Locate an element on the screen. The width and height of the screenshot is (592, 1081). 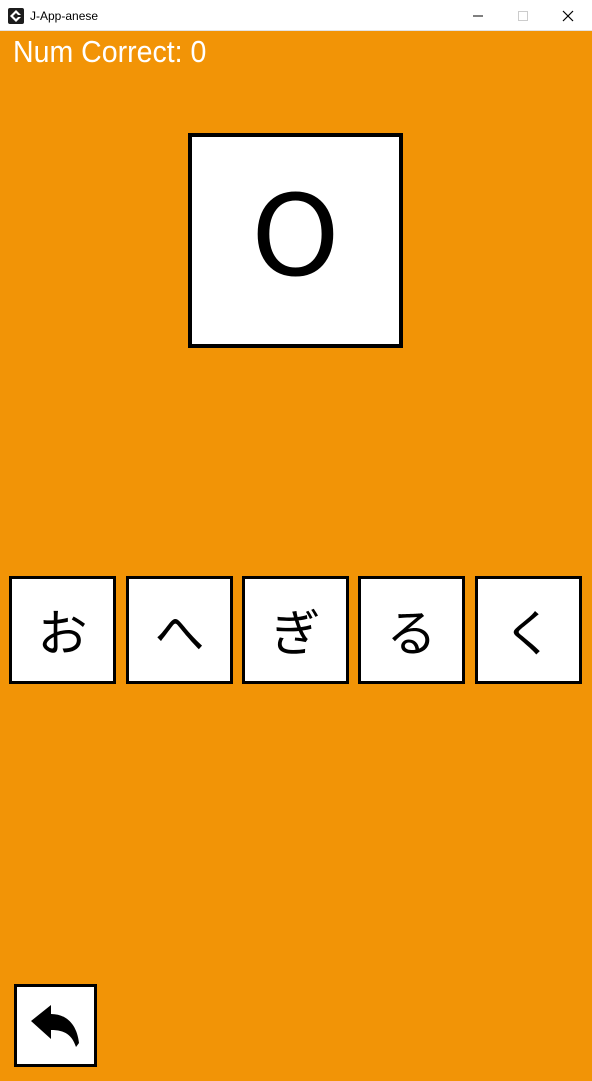
prompt-romaji: O is located at coordinates (295, 236).